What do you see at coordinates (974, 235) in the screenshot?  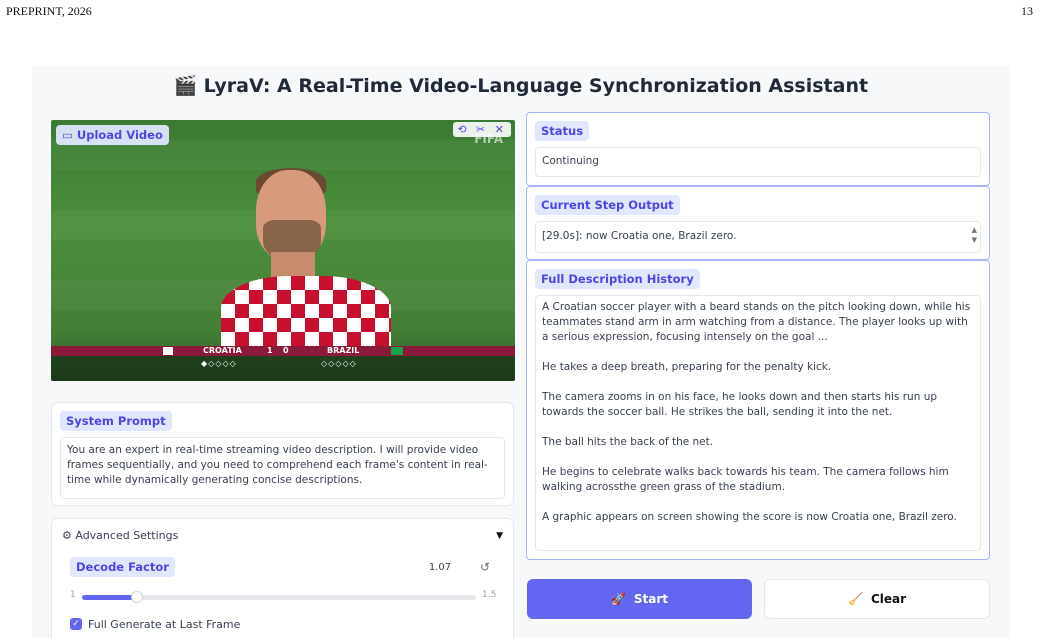 I see `scroll-arrows-icon: ▲ ▼` at bounding box center [974, 235].